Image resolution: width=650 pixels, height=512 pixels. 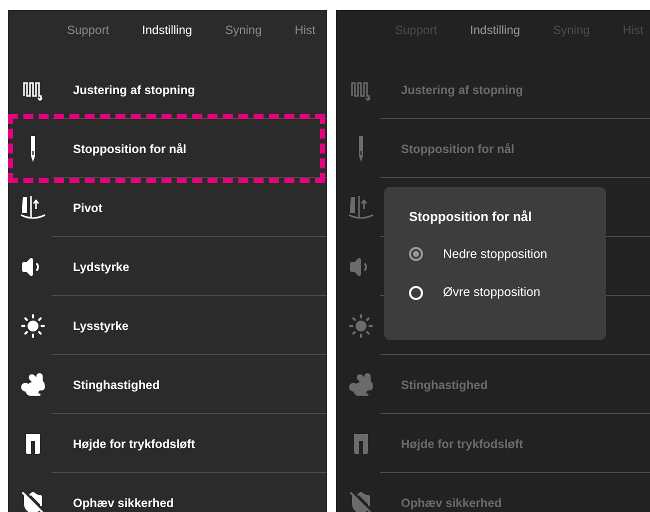 What do you see at coordinates (305, 30) in the screenshot?
I see `tab: Hist` at bounding box center [305, 30].